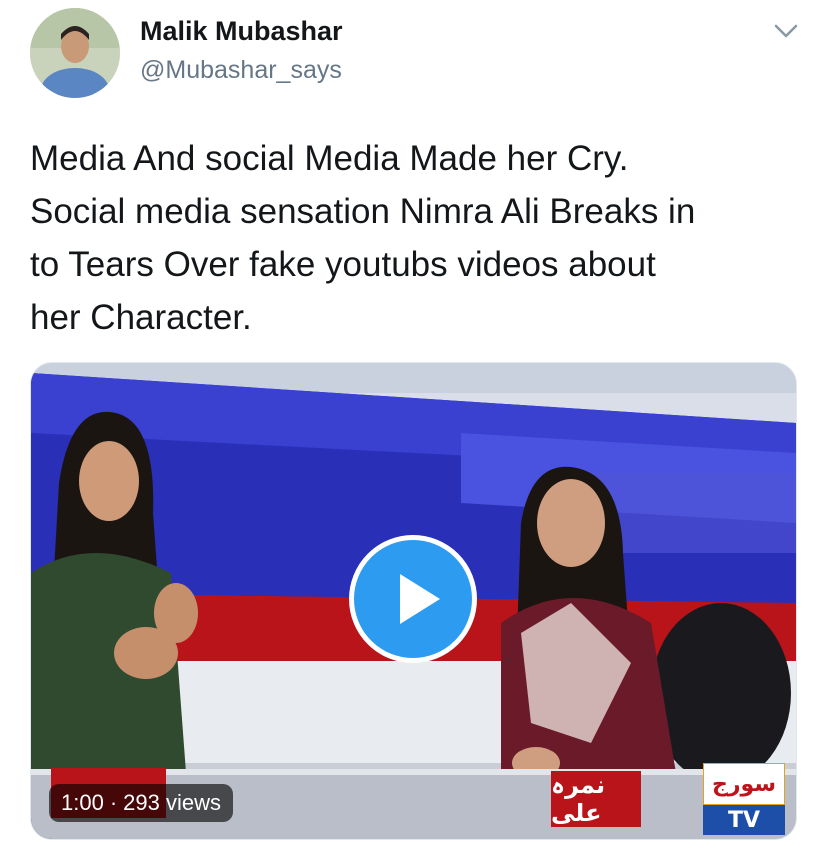 The image size is (826, 867). Describe the element at coordinates (744, 784) in the screenshot. I see `channel-logo-urdu: سورج` at that location.